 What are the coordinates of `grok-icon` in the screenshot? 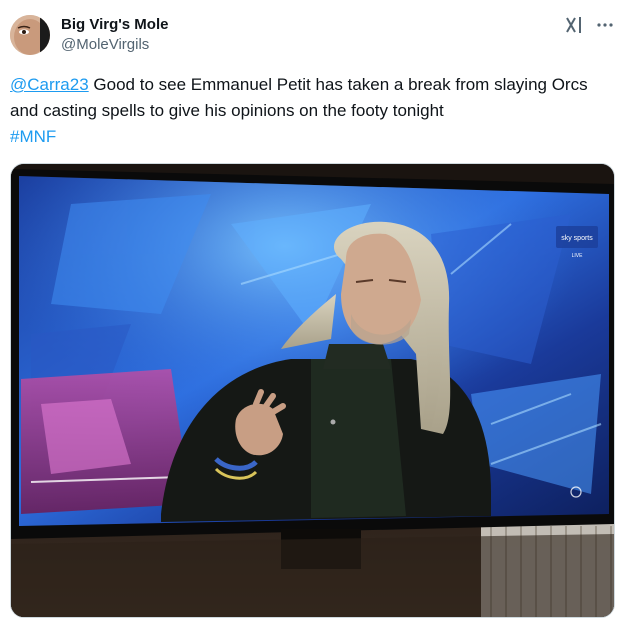 It's located at (574, 25).